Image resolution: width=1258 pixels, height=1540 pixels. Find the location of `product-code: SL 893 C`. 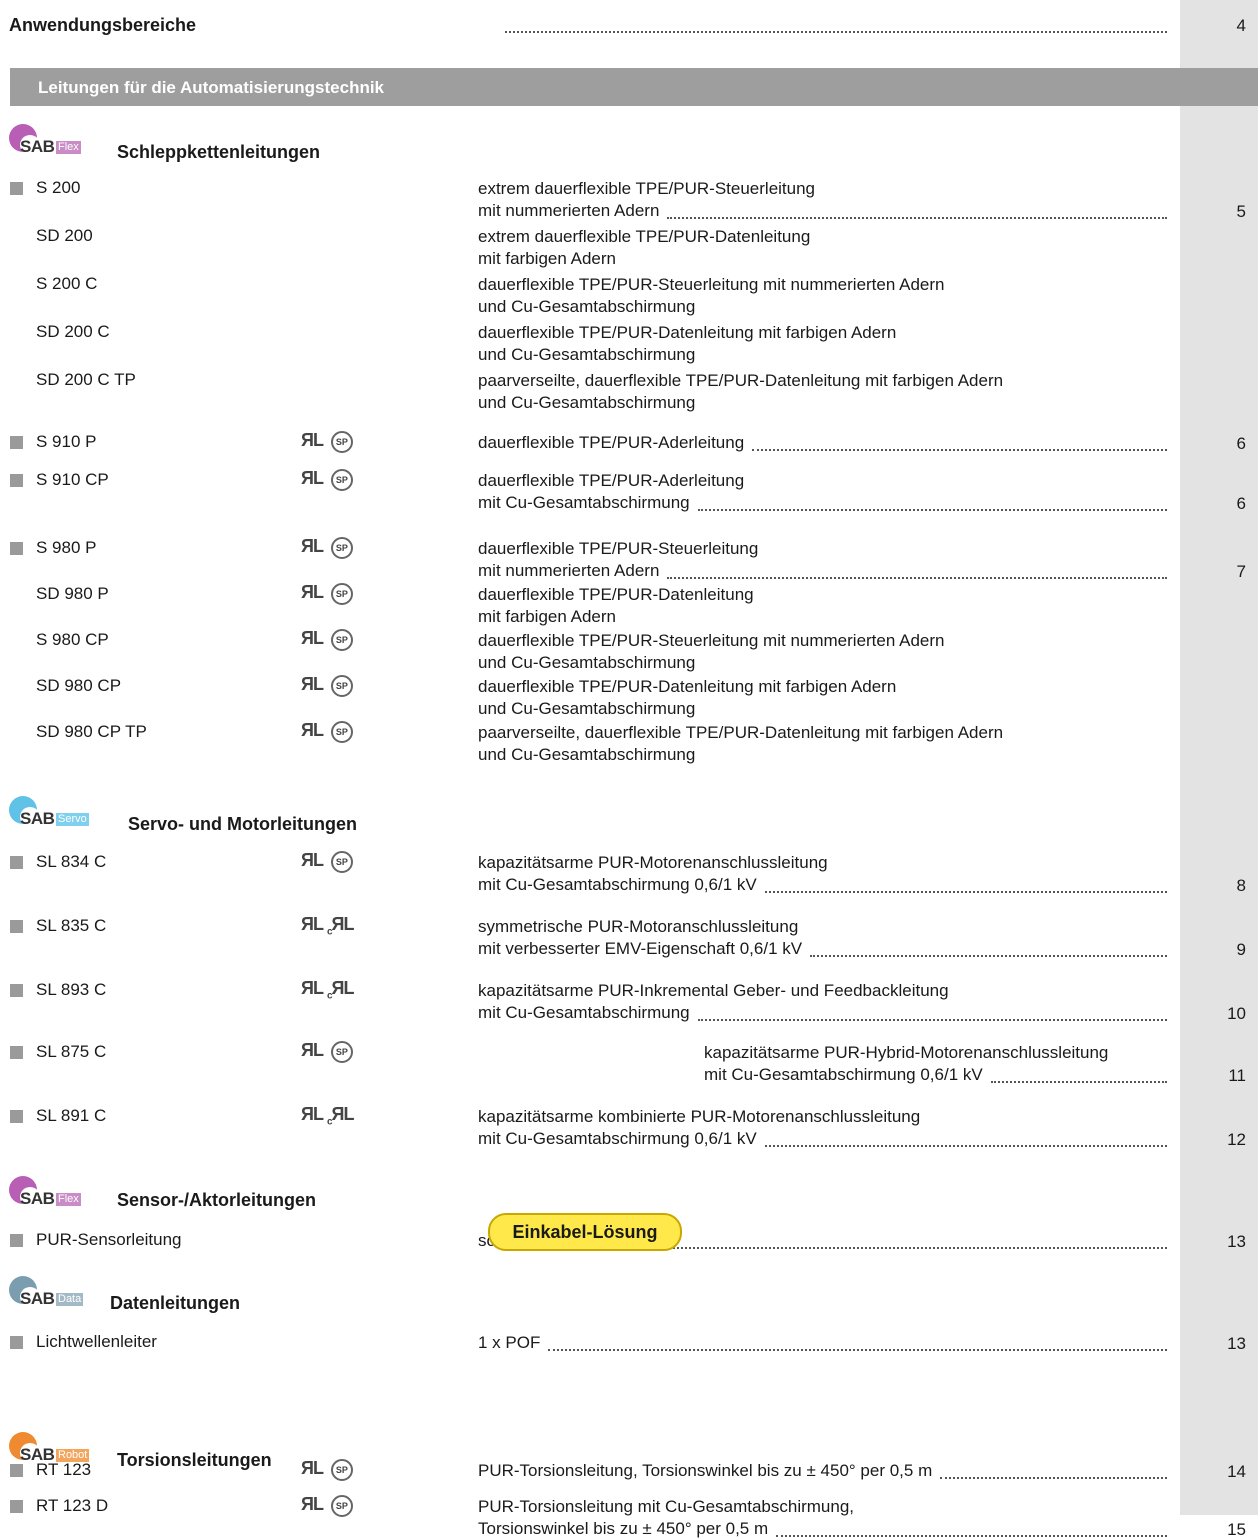

product-code: SL 893 C is located at coordinates (71, 990).